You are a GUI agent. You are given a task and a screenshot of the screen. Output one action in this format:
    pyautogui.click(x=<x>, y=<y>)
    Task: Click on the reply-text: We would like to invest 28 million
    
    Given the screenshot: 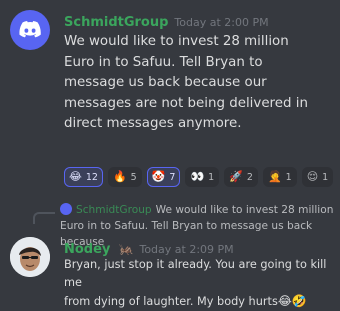 What is the action you would take?
    pyautogui.click(x=244, y=210)
    